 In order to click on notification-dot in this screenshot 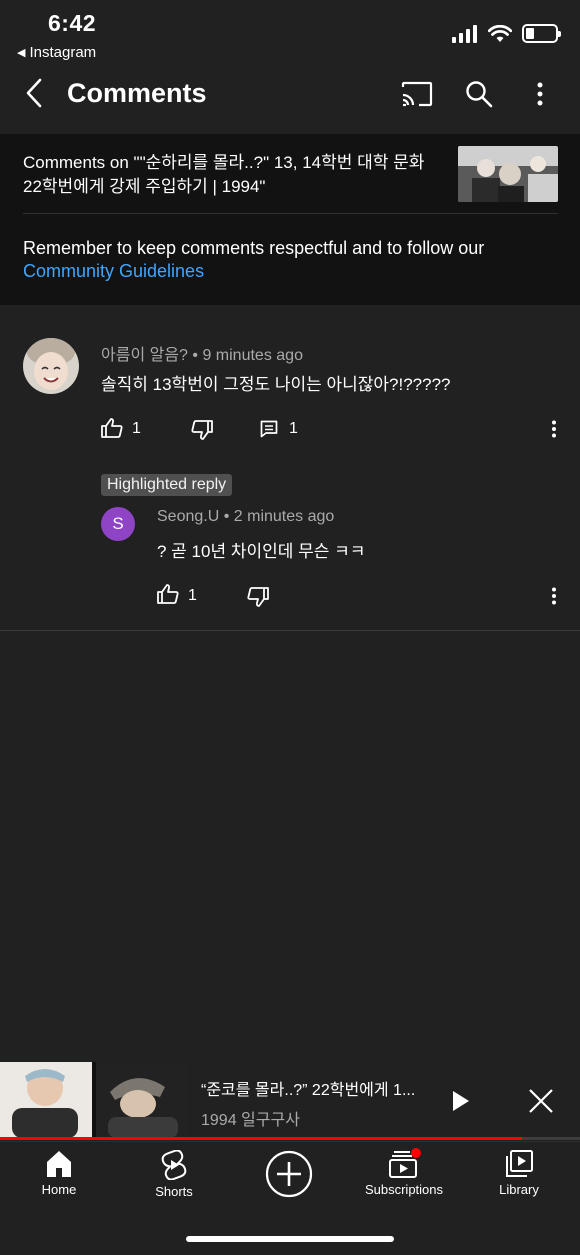, I will do `click(416, 1153)`.